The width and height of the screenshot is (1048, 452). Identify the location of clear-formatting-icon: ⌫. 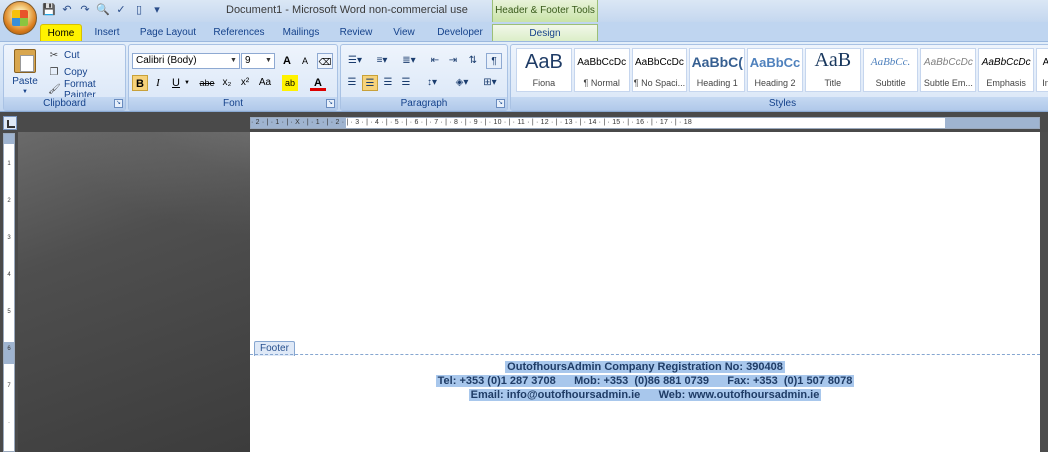
(325, 61).